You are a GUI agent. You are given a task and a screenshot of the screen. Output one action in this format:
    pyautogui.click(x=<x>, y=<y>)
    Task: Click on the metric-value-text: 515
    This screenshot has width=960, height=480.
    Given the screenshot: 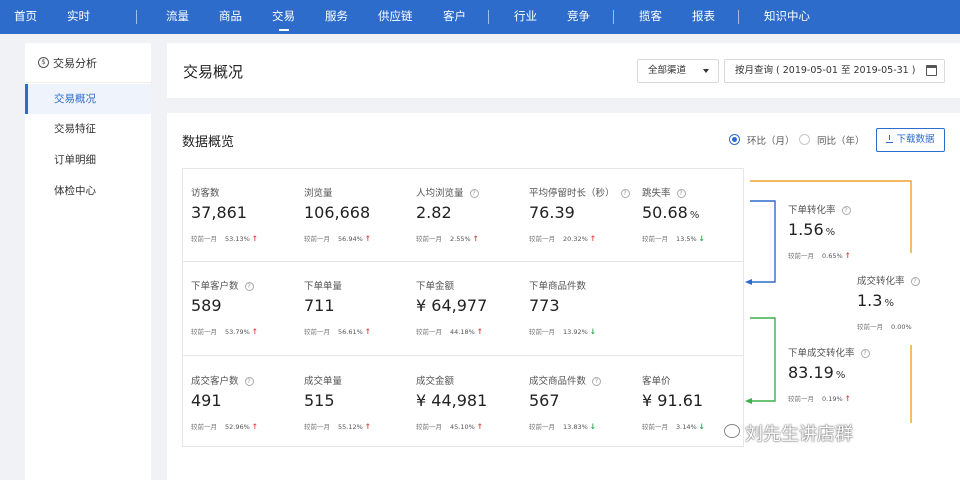 What is the action you would take?
    pyautogui.click(x=319, y=400)
    